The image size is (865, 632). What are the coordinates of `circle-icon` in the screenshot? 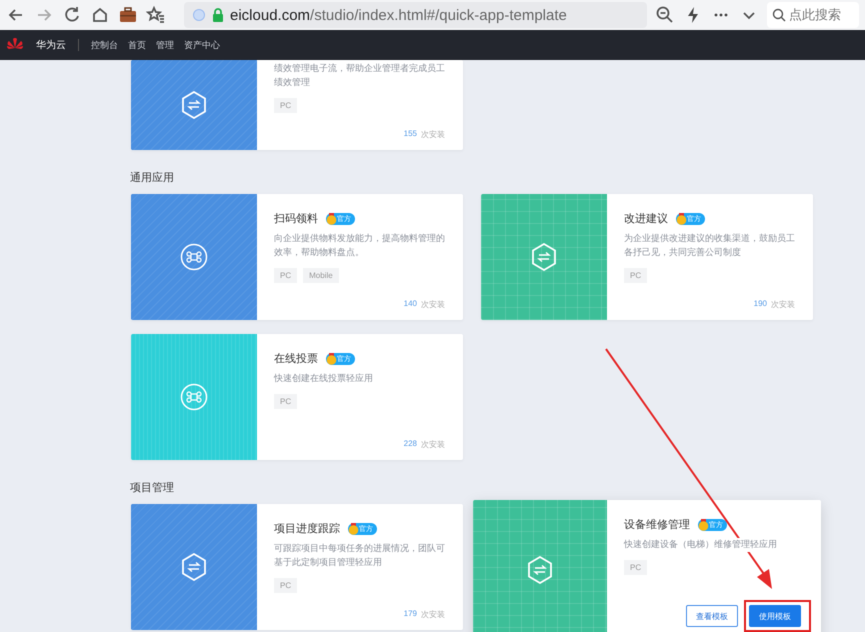 It's located at (199, 15).